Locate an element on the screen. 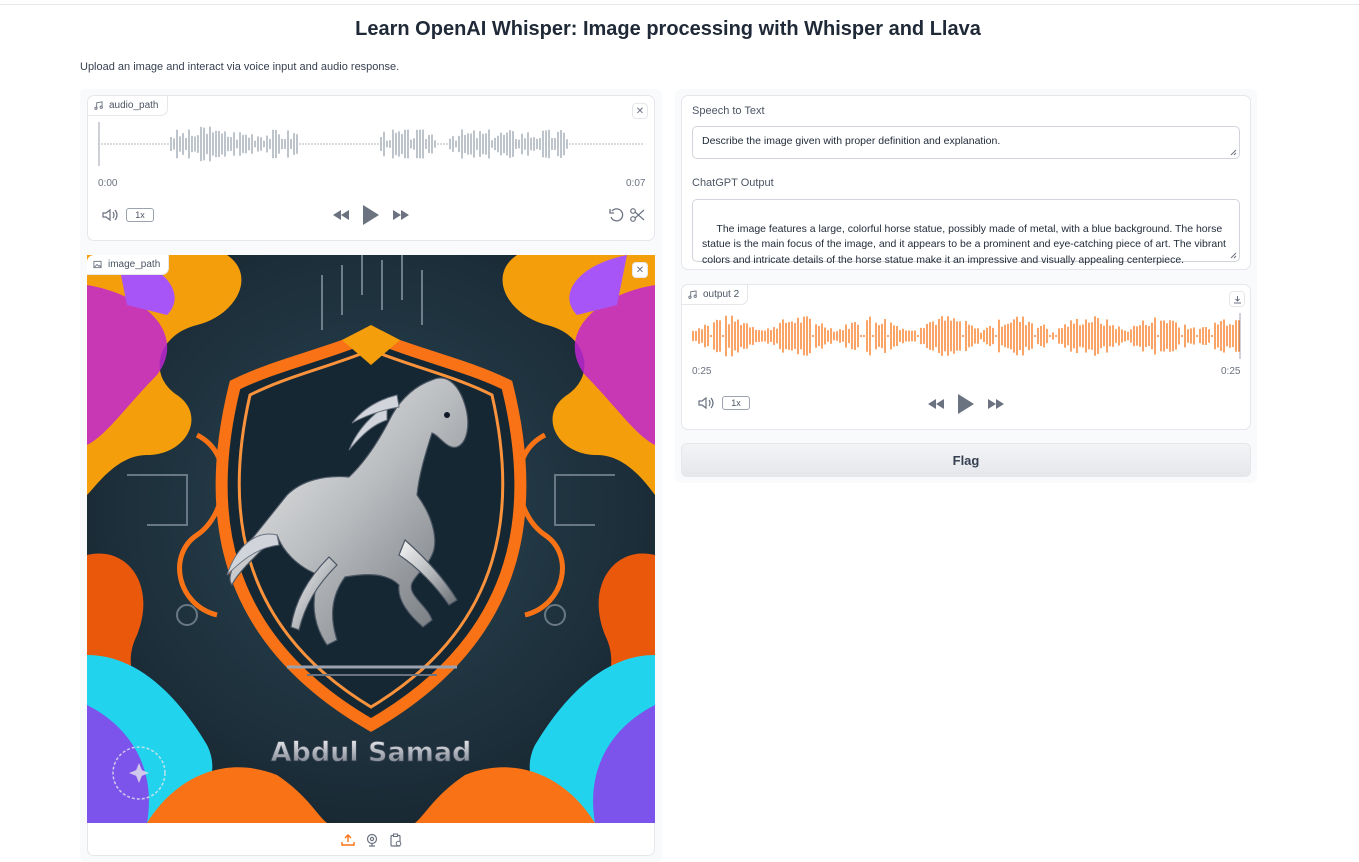 This screenshot has height=862, width=1359. image-input-label-tag: image_path is located at coordinates (128, 265).